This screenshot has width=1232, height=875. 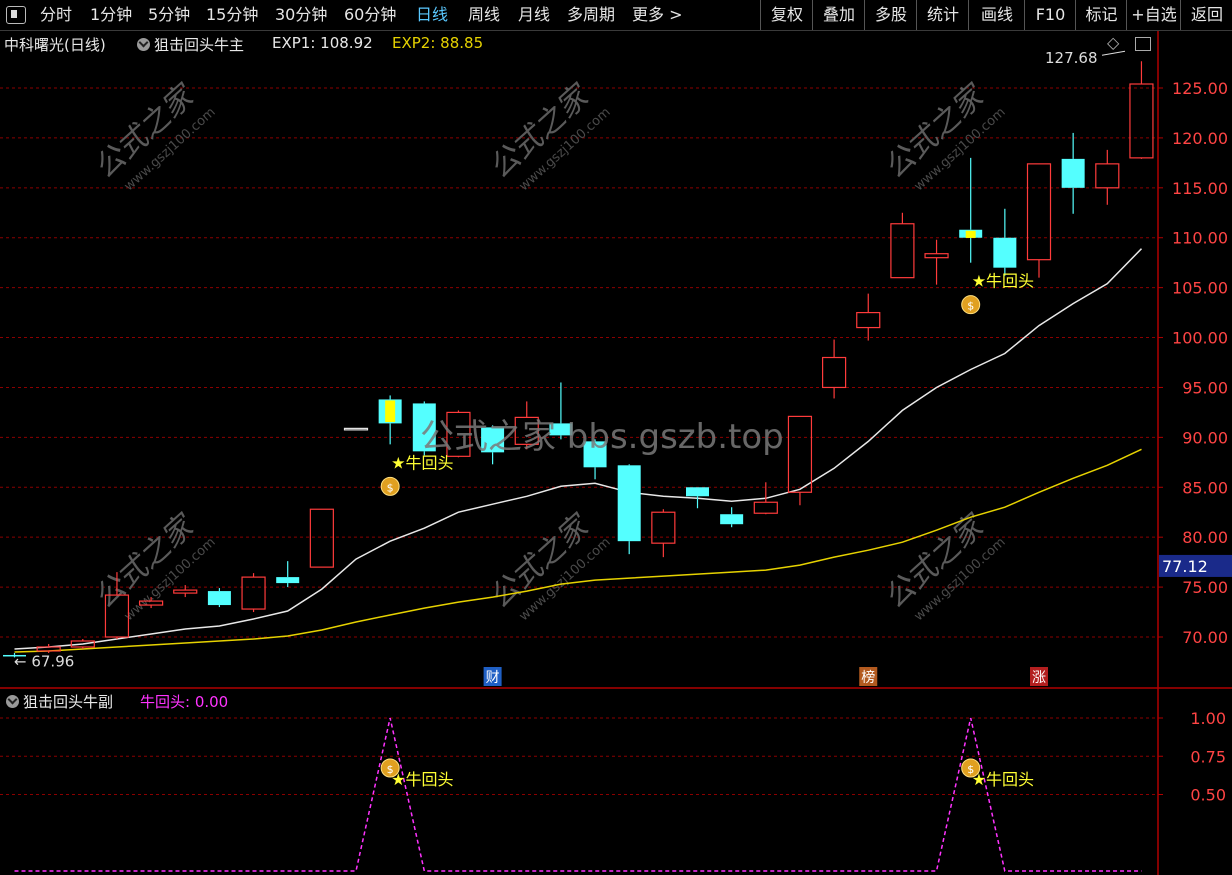 What do you see at coordinates (657, 15) in the screenshot?
I see `period-tab-10: 更多 >` at bounding box center [657, 15].